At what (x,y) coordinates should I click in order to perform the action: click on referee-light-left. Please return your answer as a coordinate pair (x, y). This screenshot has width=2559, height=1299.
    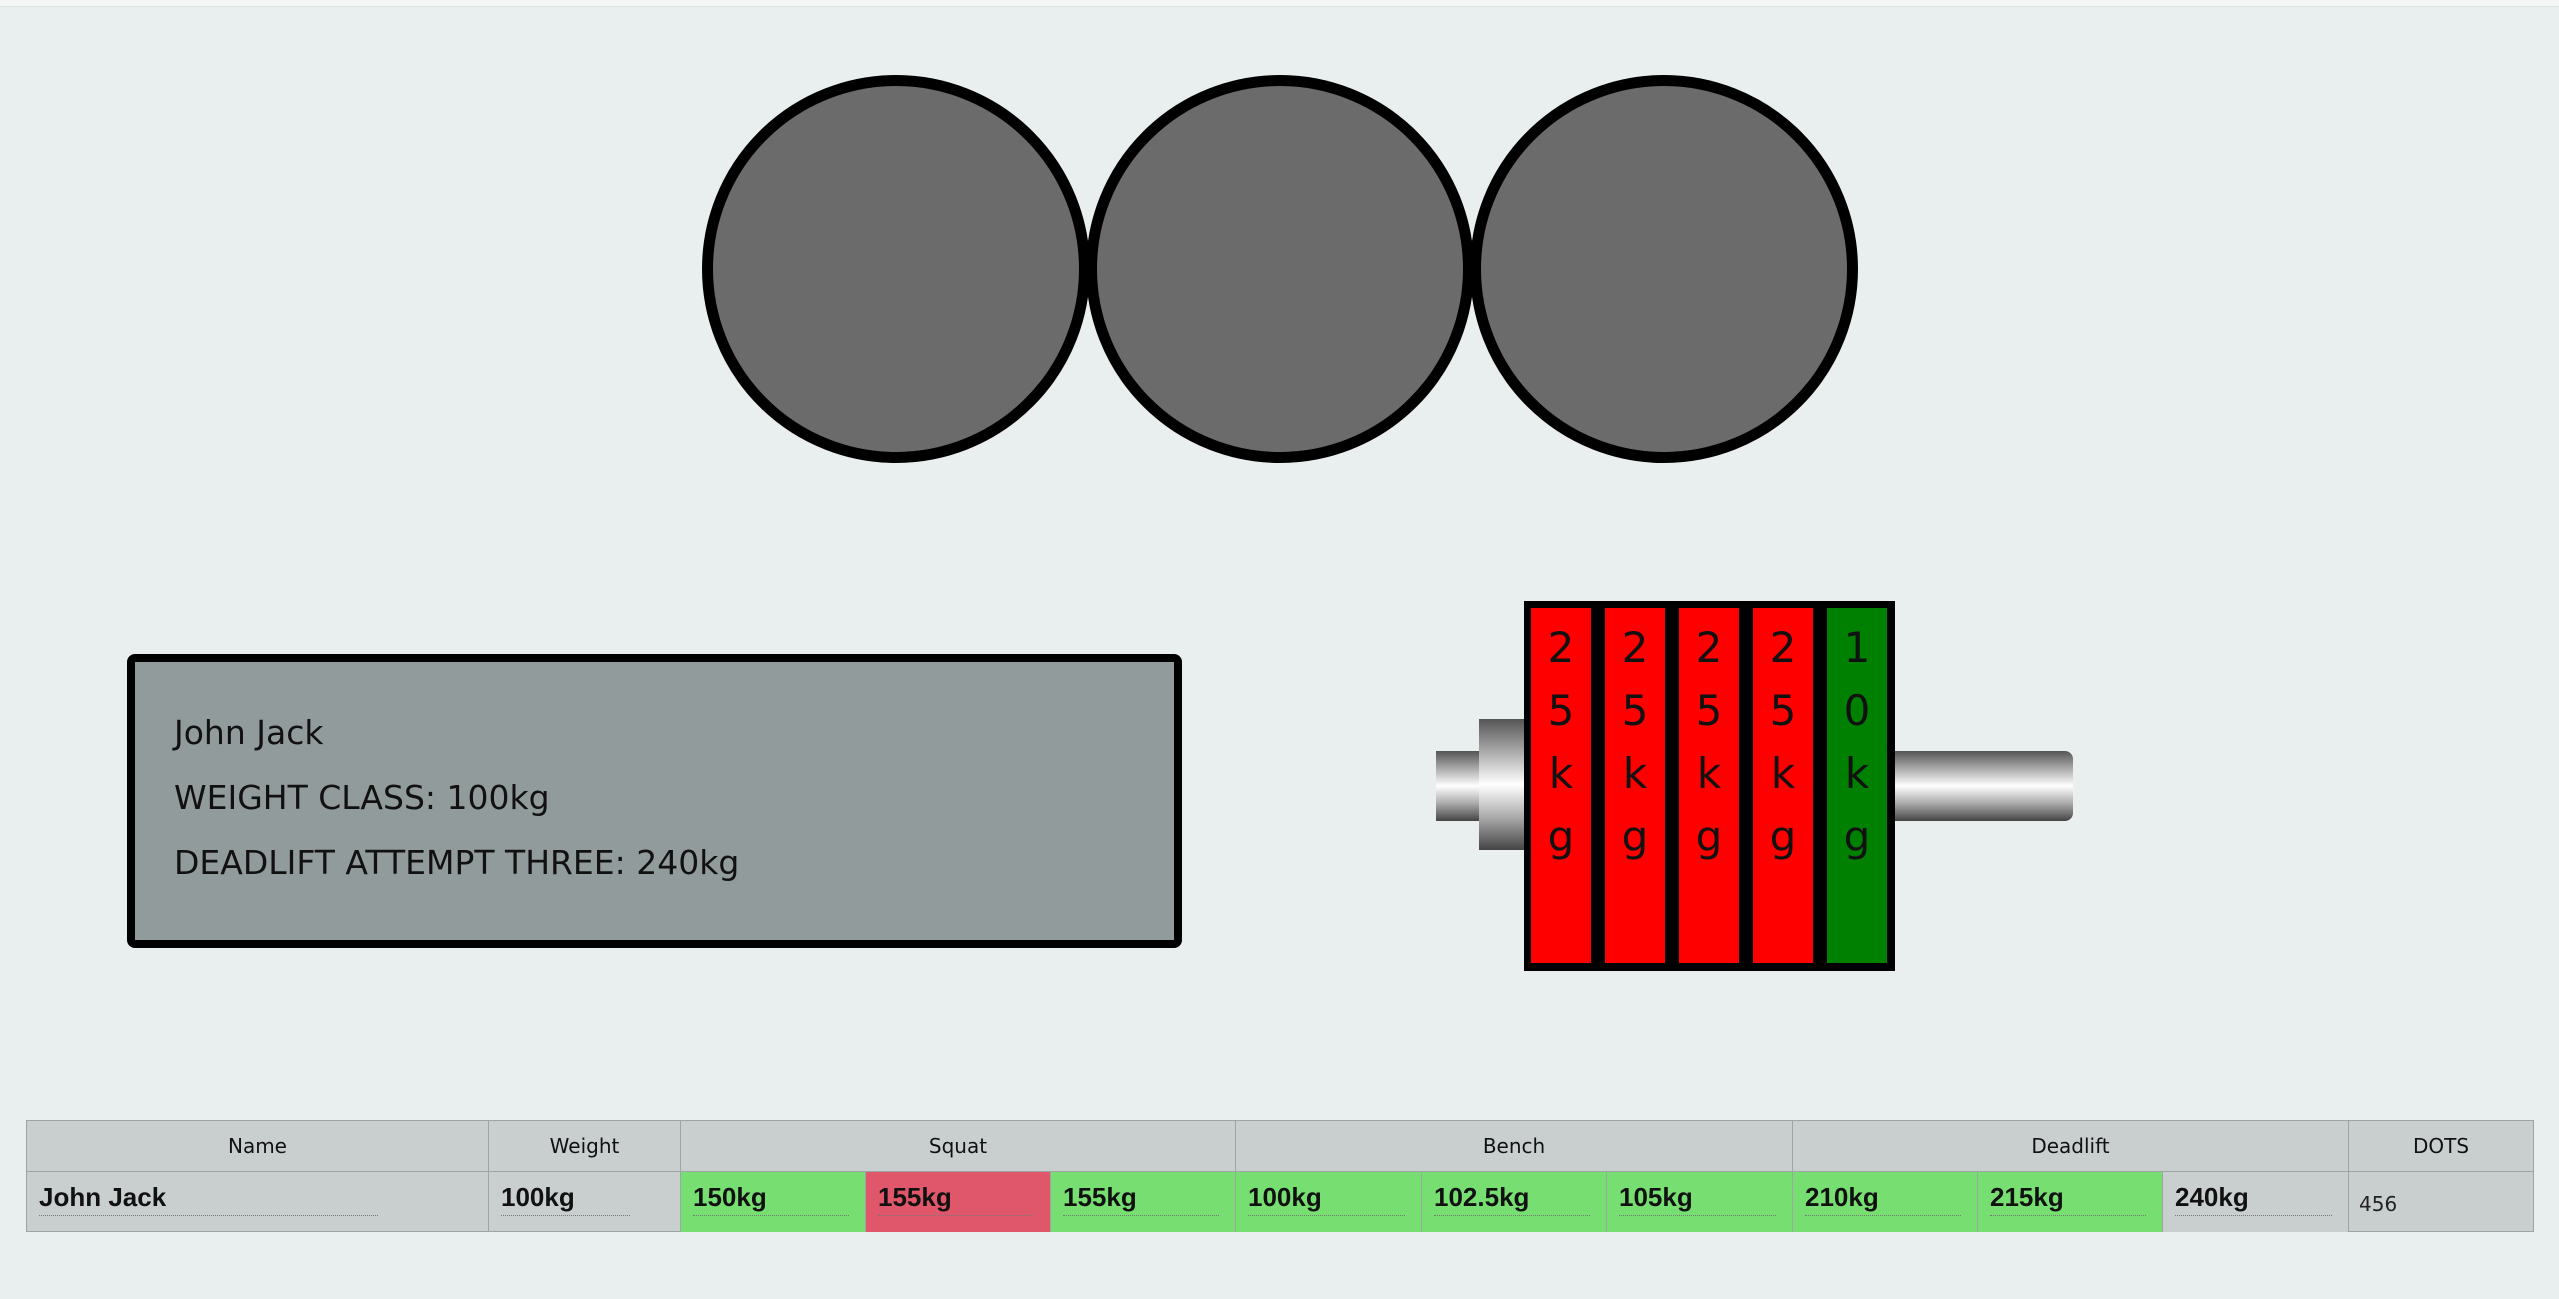
    Looking at the image, I should click on (896, 269).